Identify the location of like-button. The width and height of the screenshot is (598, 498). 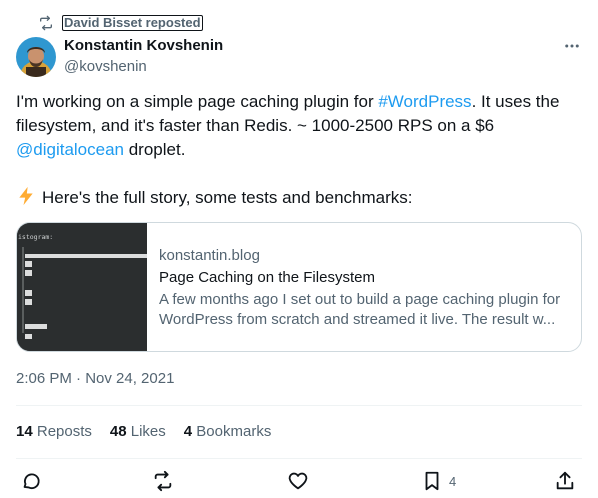
(298, 481).